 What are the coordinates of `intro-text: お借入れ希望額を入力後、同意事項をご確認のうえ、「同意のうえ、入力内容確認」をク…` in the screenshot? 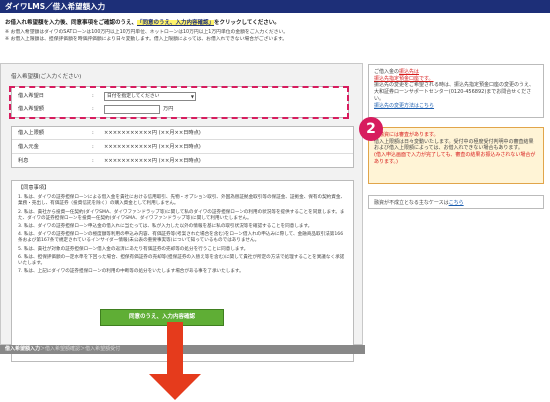 It's located at (185, 22).